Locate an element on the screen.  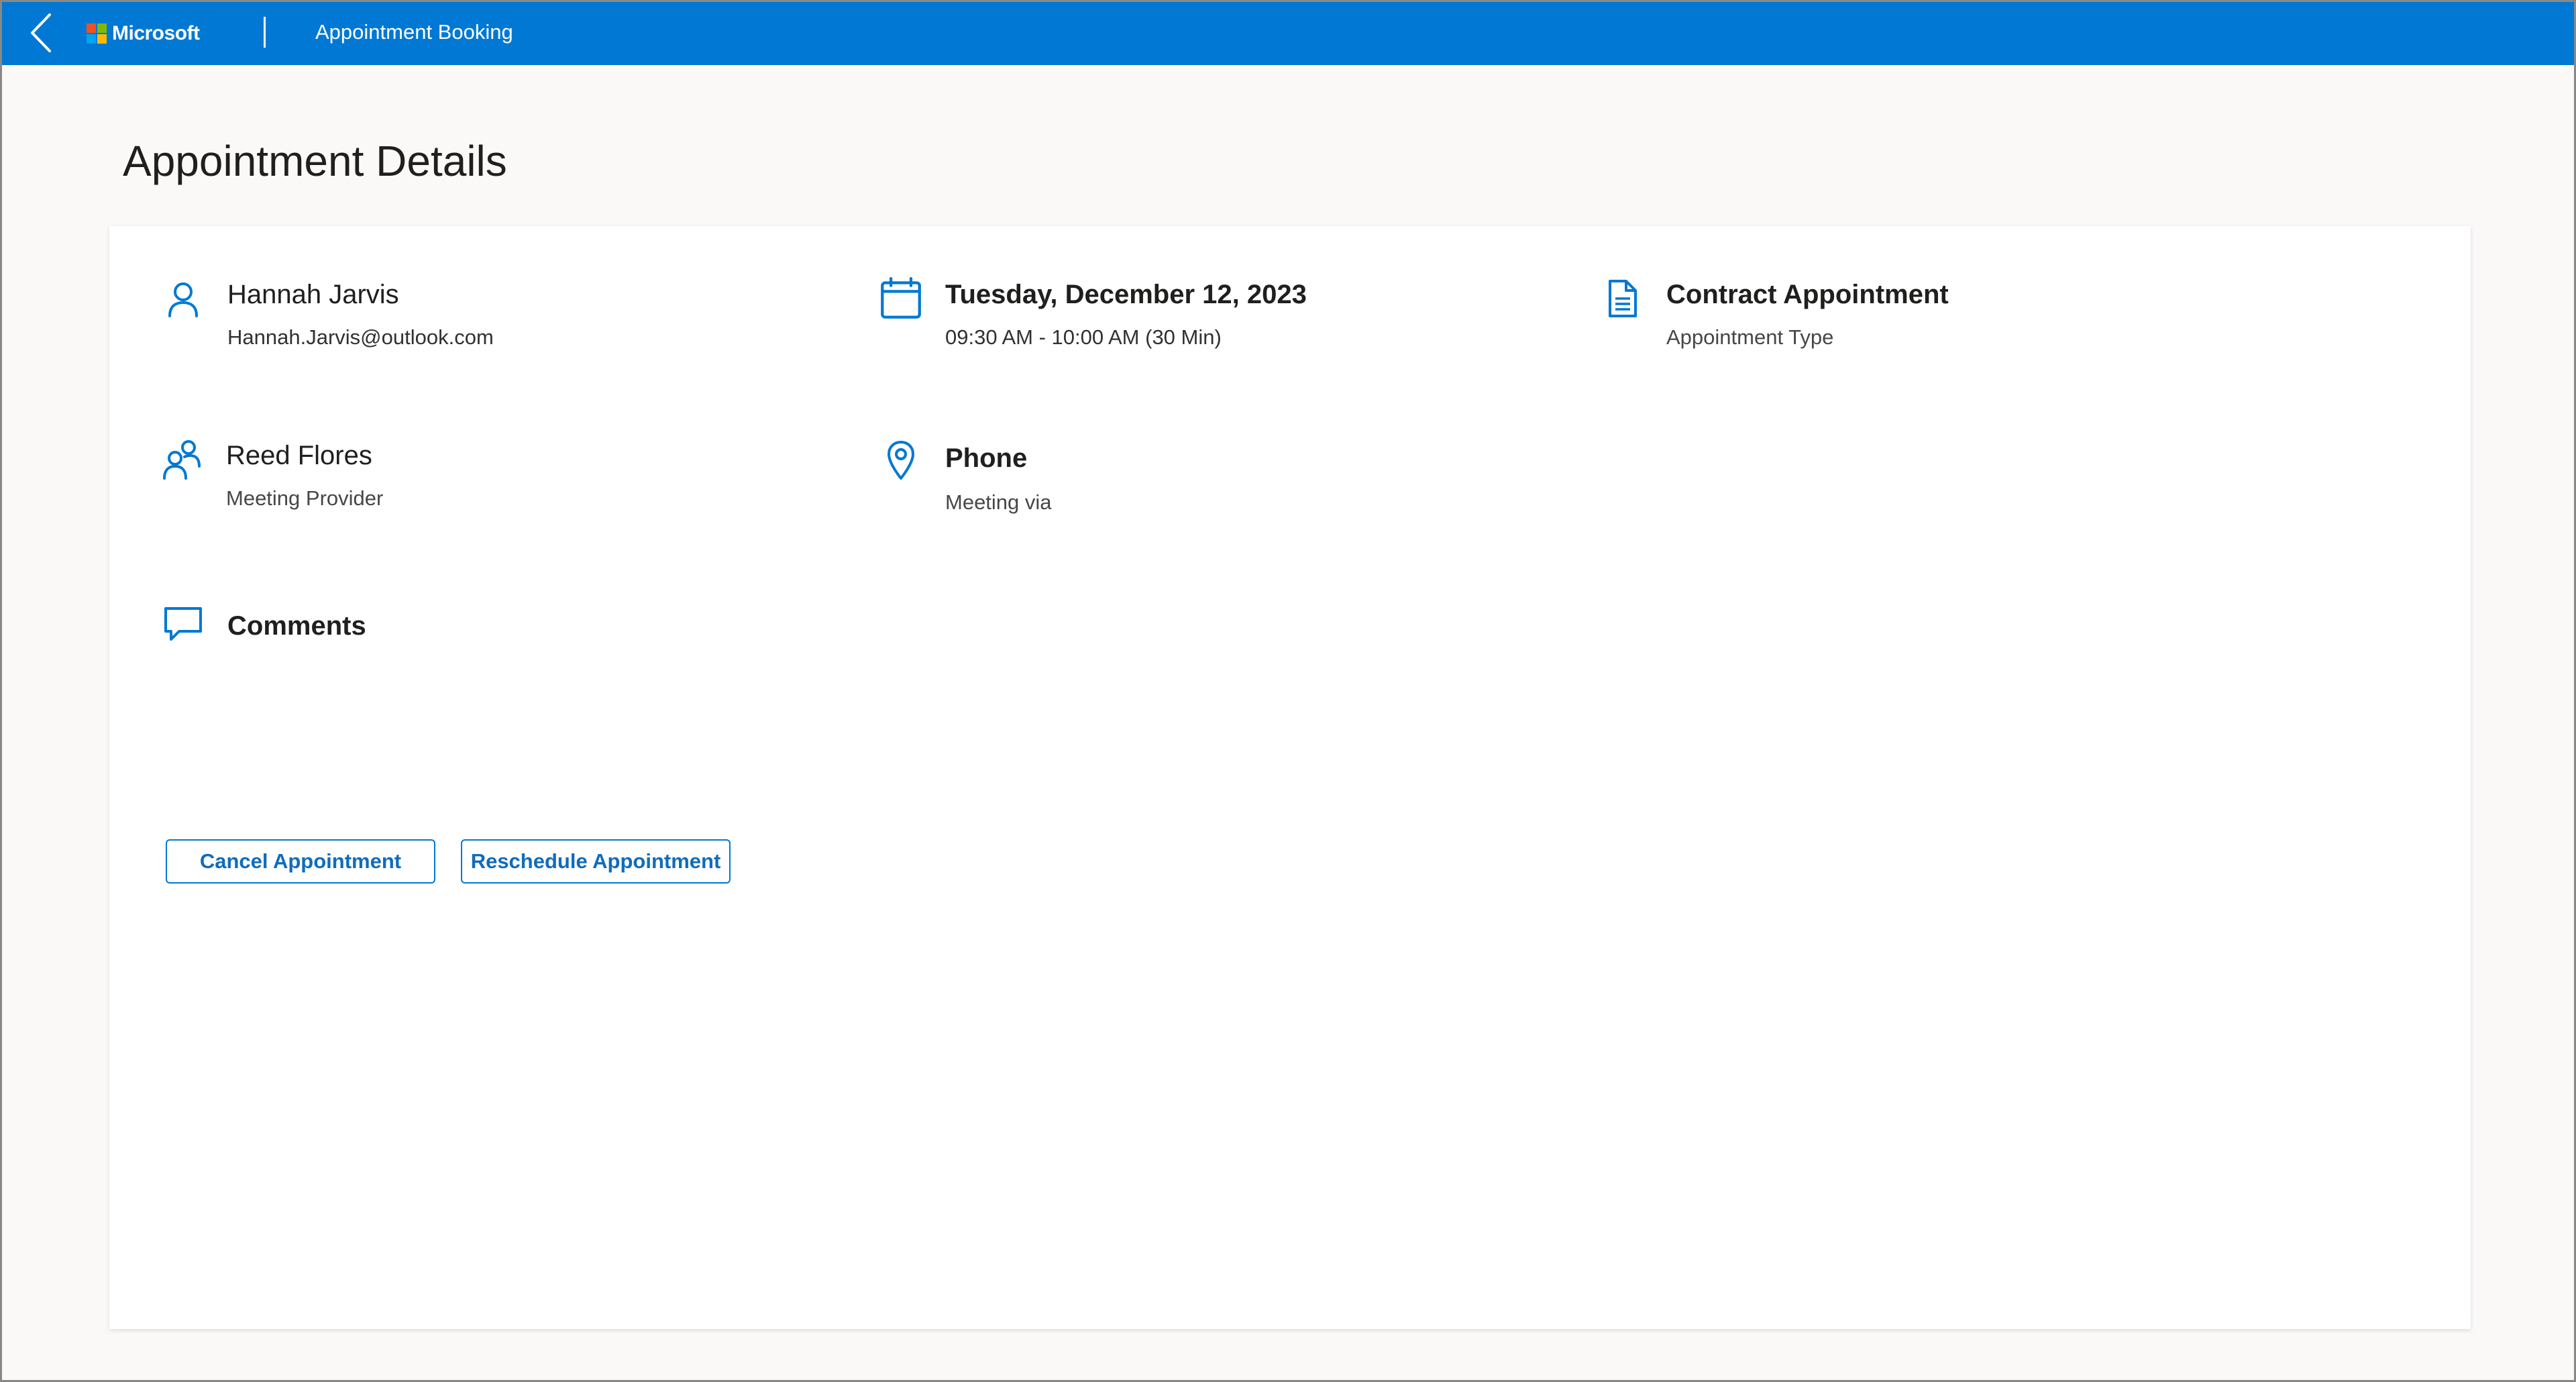
comments-title: Comments is located at coordinates (296, 626).